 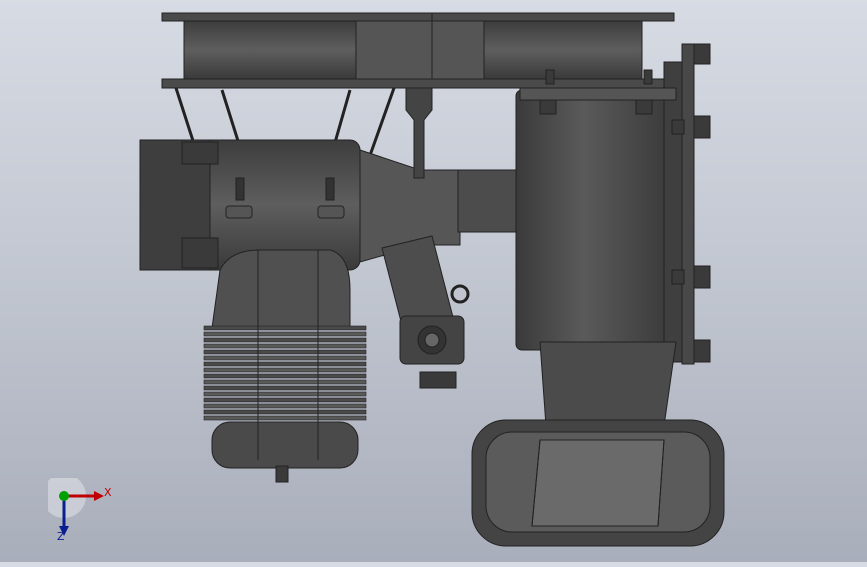 I want to click on top-mount-box, so click(x=419, y=50).